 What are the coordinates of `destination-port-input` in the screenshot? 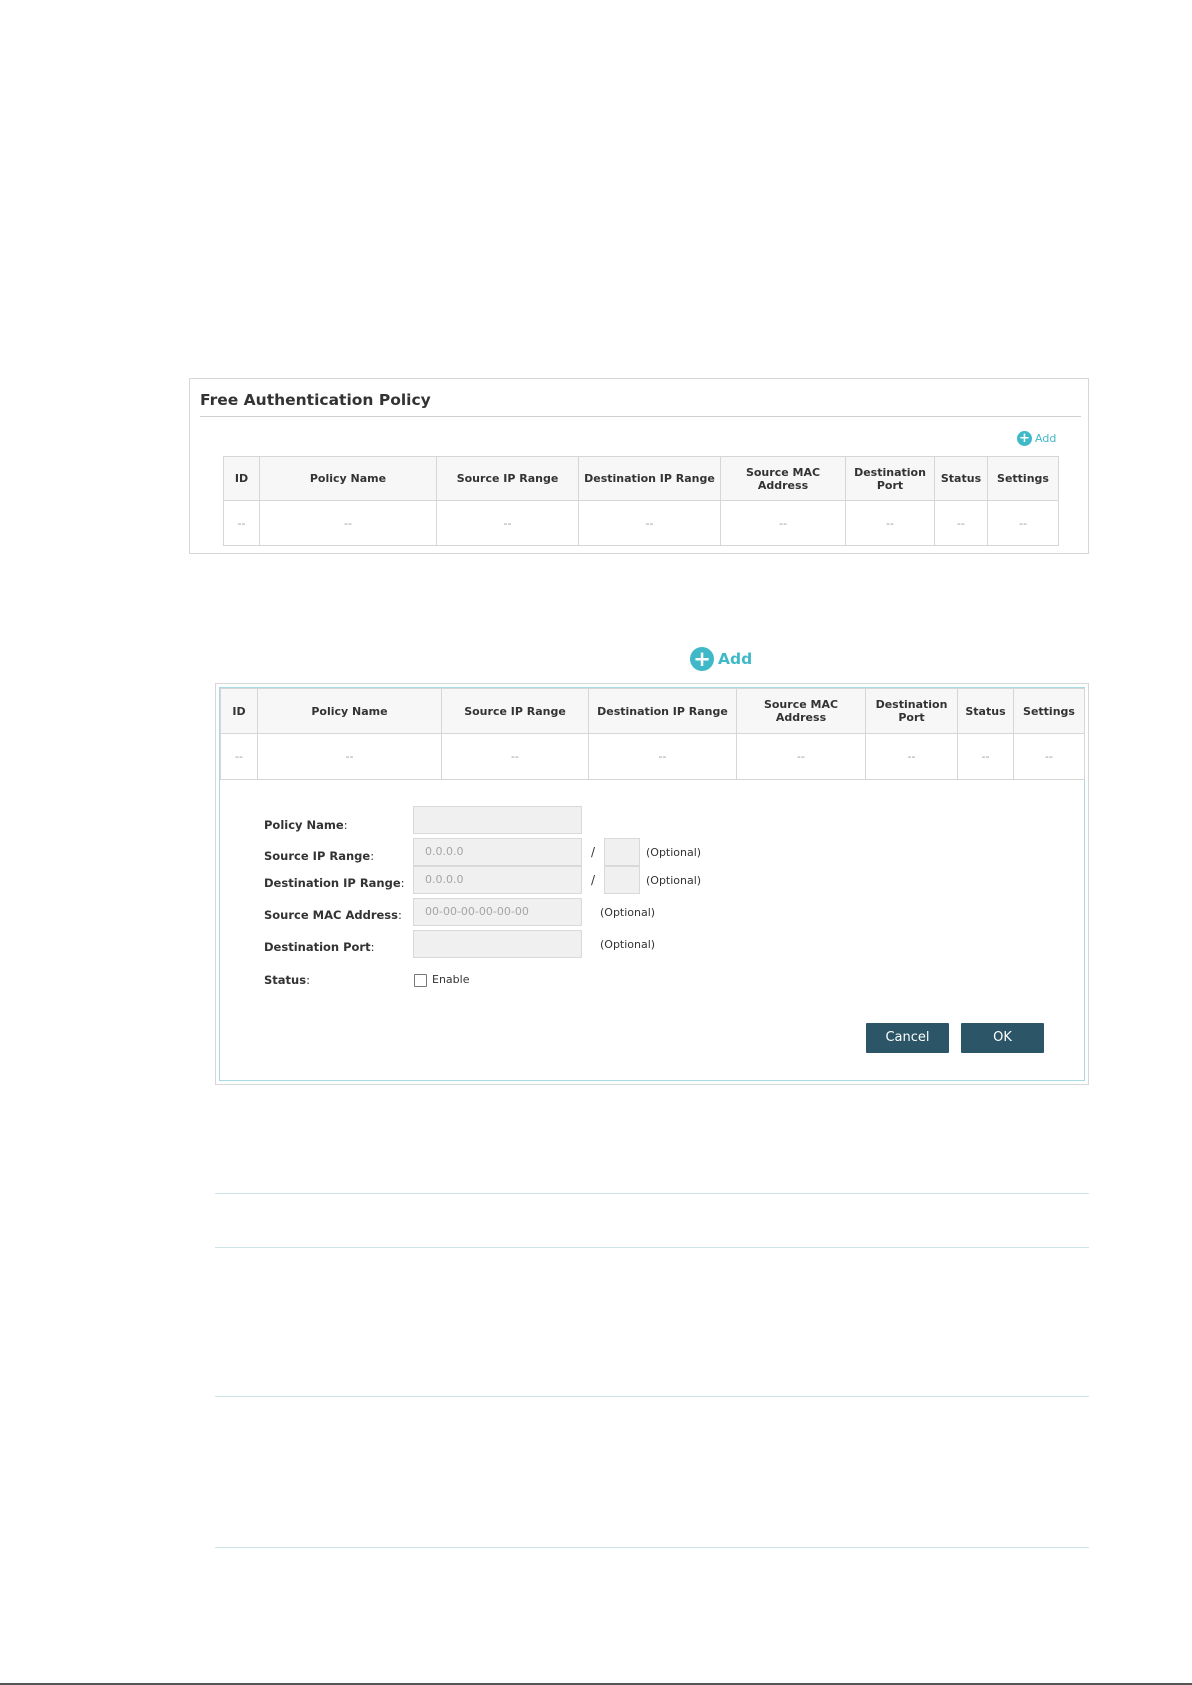 It's located at (497, 944).